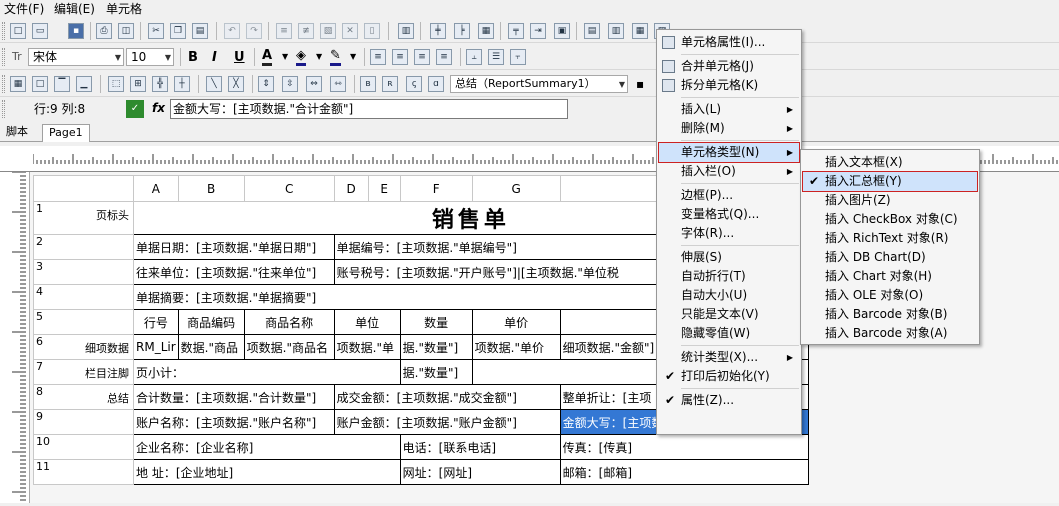 The height and width of the screenshot is (506, 1059). What do you see at coordinates (436, 322) in the screenshot?
I see `report-cell: 数量` at bounding box center [436, 322].